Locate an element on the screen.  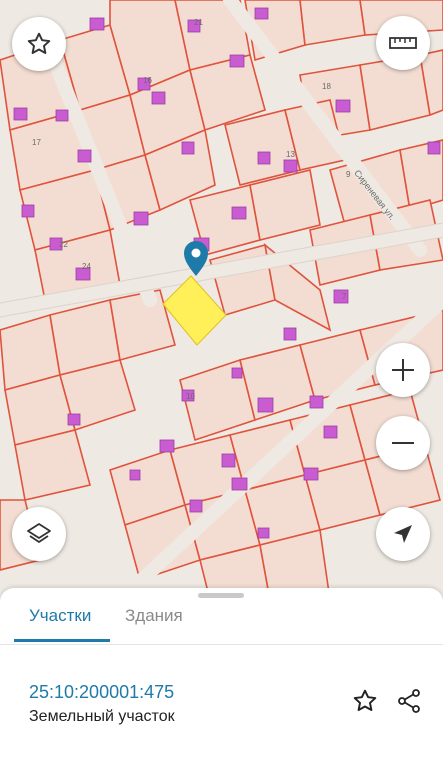
plot-number: 17 is located at coordinates (36, 142).